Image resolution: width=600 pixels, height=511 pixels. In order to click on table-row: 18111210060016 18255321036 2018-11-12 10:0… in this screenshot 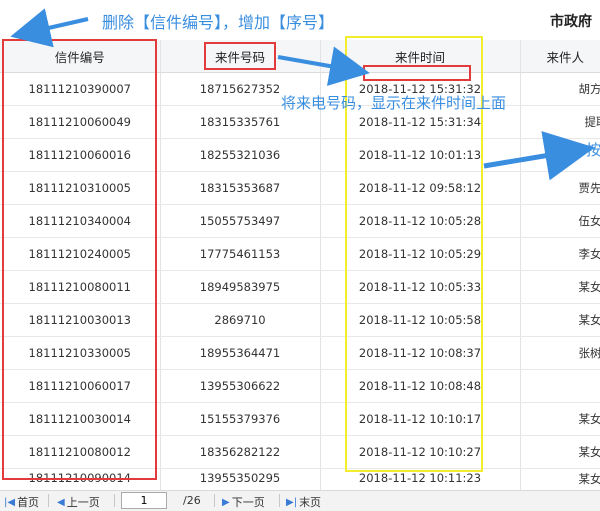, I will do `click(300, 155)`.